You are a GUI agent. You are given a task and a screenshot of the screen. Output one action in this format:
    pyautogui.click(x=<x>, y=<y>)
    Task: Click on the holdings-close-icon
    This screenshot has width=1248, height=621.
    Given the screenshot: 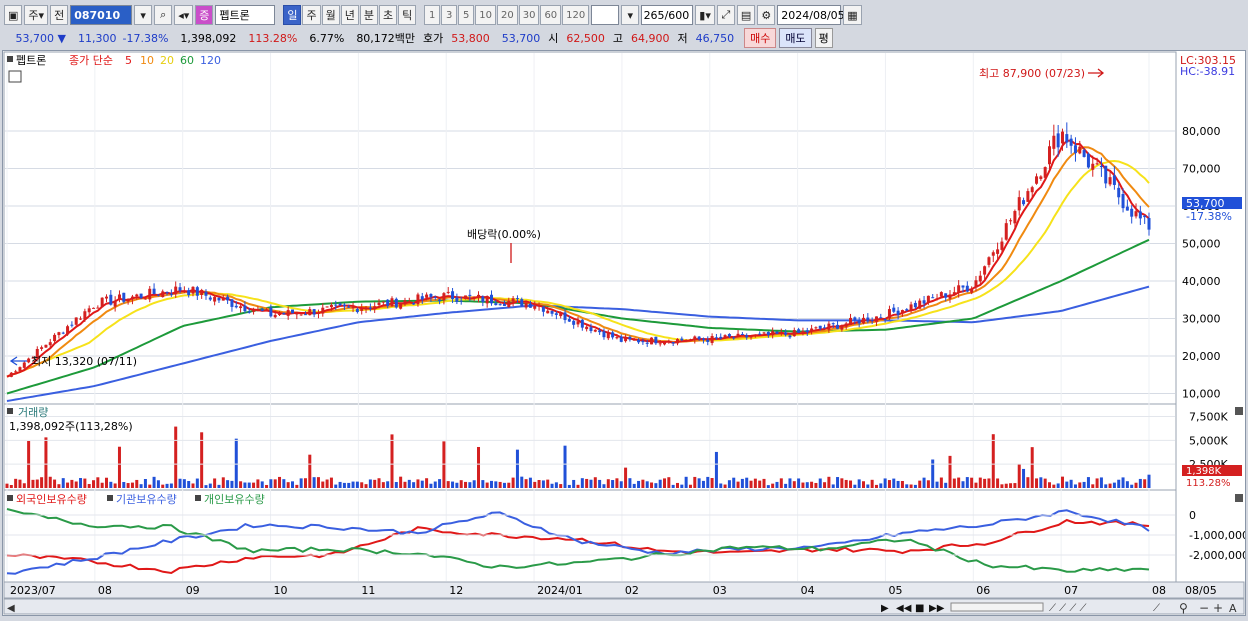 What is the action you would take?
    pyautogui.click(x=1239, y=498)
    